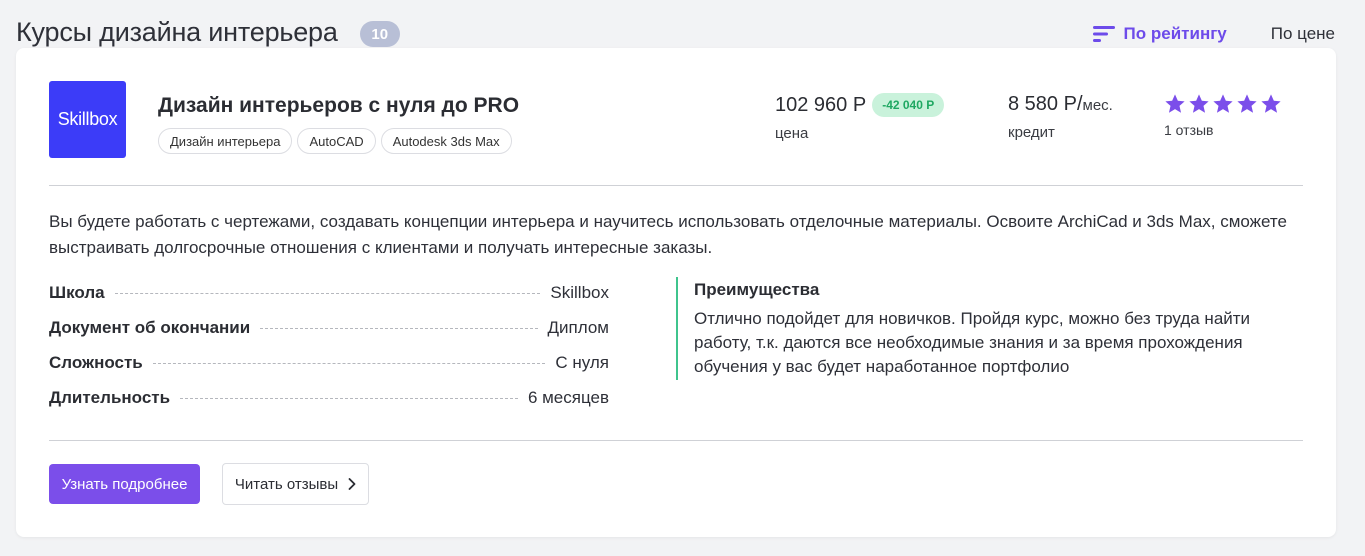 The width and height of the screenshot is (1365, 556). Describe the element at coordinates (1303, 34) in the screenshot. I see `sort-by-price-button: По цене` at that location.